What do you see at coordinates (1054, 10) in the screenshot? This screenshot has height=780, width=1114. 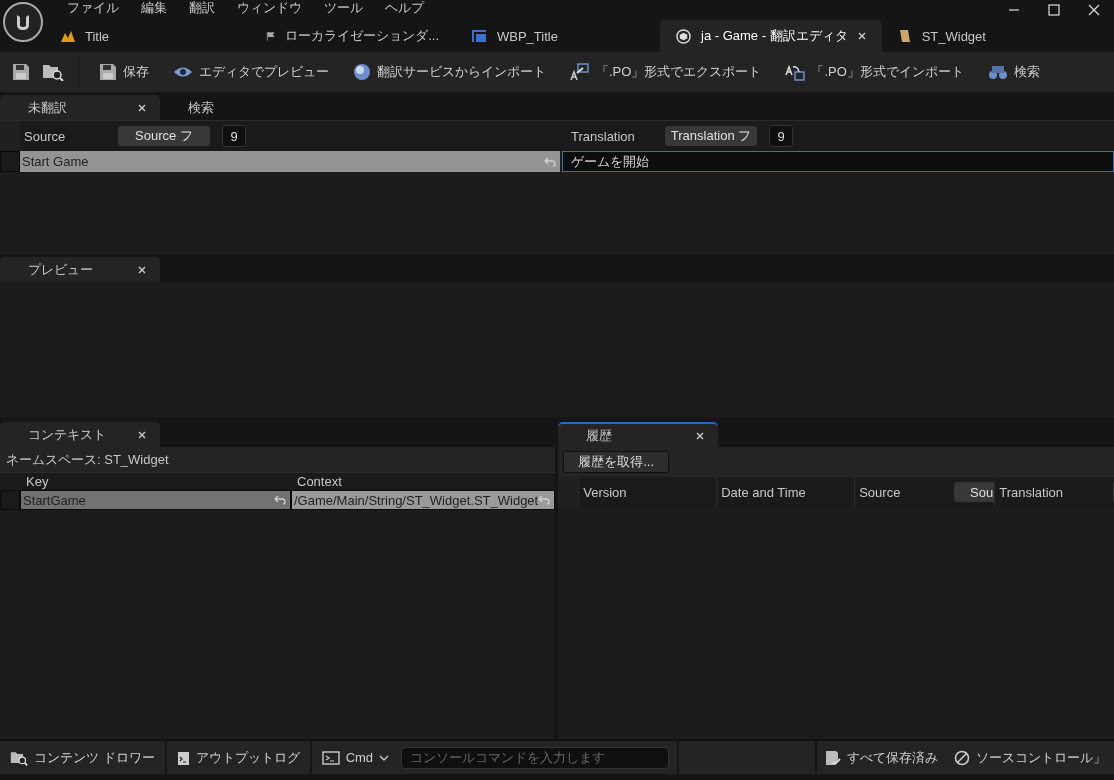 I see `maximize-icon` at bounding box center [1054, 10].